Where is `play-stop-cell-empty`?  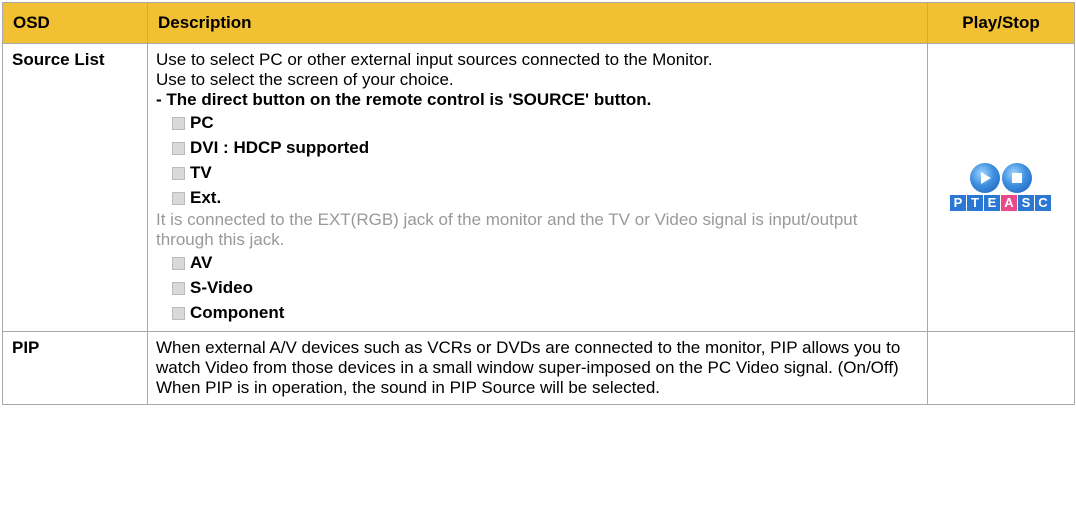 play-stop-cell-empty is located at coordinates (1001, 368).